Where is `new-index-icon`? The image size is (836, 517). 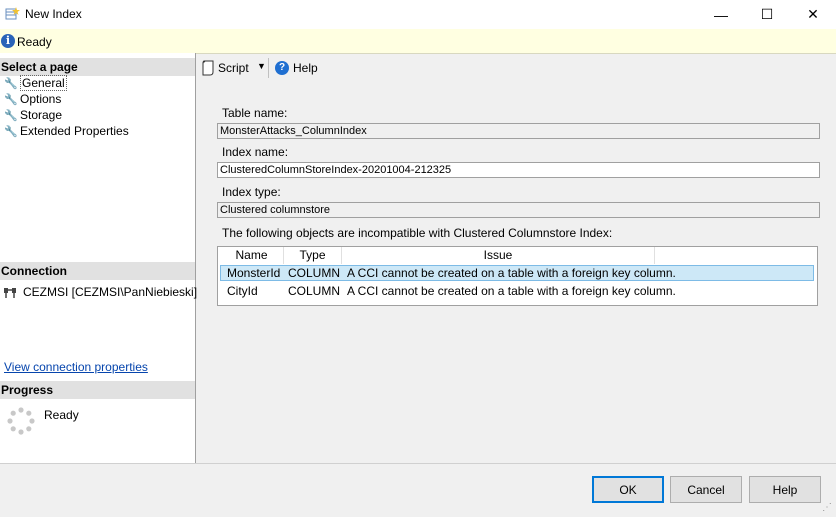 new-index-icon is located at coordinates (12, 13).